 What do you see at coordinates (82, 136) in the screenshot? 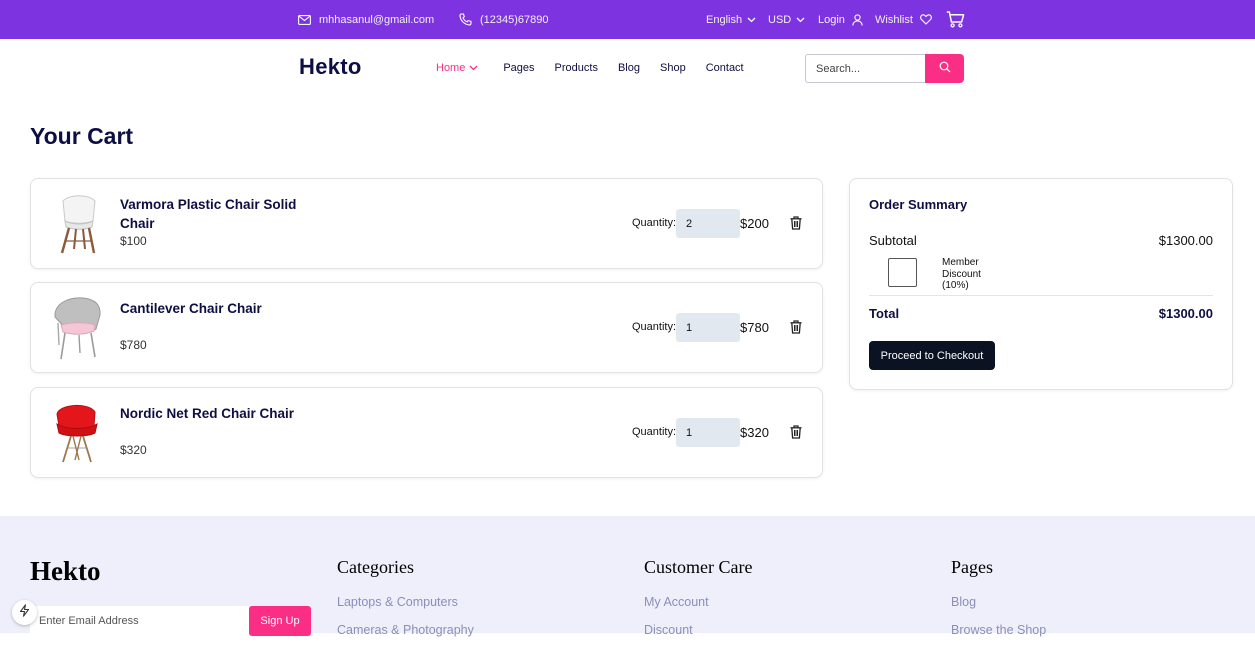
I see `page-title: Your Cart` at bounding box center [82, 136].